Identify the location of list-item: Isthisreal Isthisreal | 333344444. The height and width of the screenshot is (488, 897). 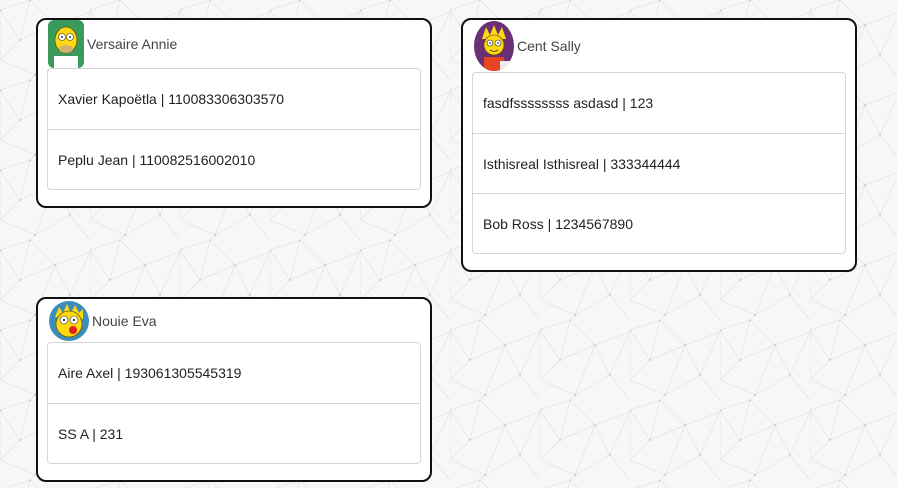
(659, 163).